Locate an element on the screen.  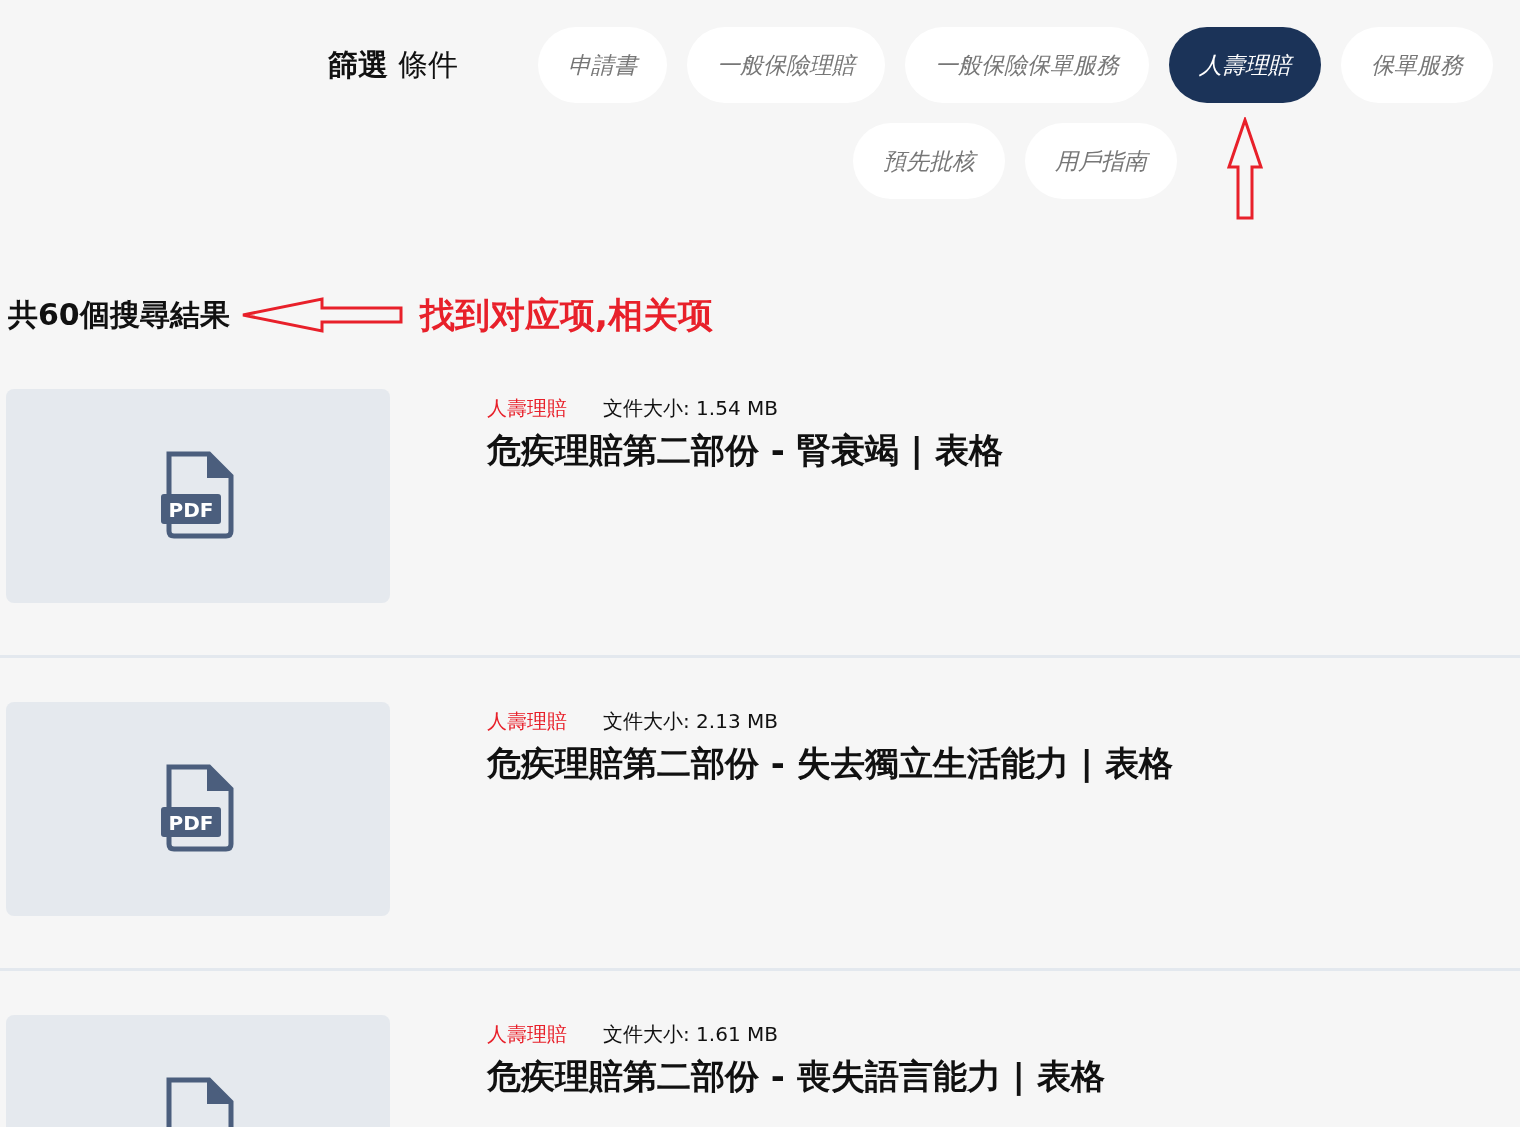
filter-chip: 用戶指南 is located at coordinates (1101, 161).